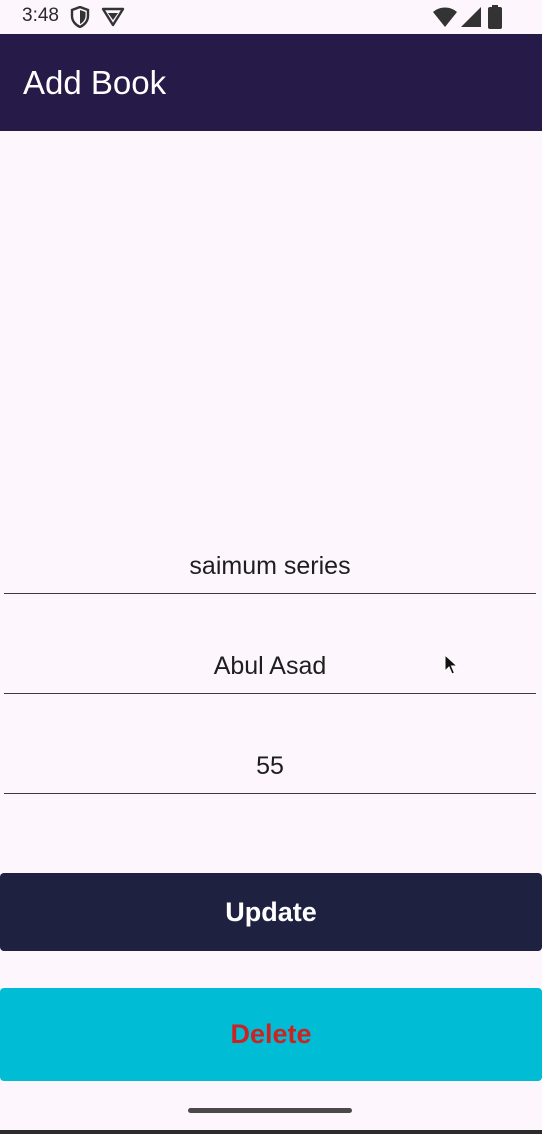 The height and width of the screenshot is (1134, 542). What do you see at coordinates (270, 1110) in the screenshot?
I see `navigation-handle` at bounding box center [270, 1110].